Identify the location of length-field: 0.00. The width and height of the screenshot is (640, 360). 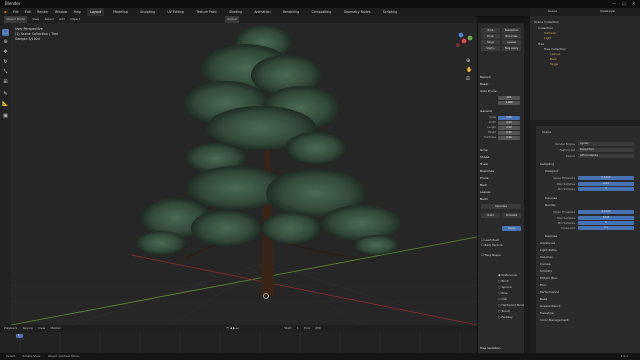
(509, 128).